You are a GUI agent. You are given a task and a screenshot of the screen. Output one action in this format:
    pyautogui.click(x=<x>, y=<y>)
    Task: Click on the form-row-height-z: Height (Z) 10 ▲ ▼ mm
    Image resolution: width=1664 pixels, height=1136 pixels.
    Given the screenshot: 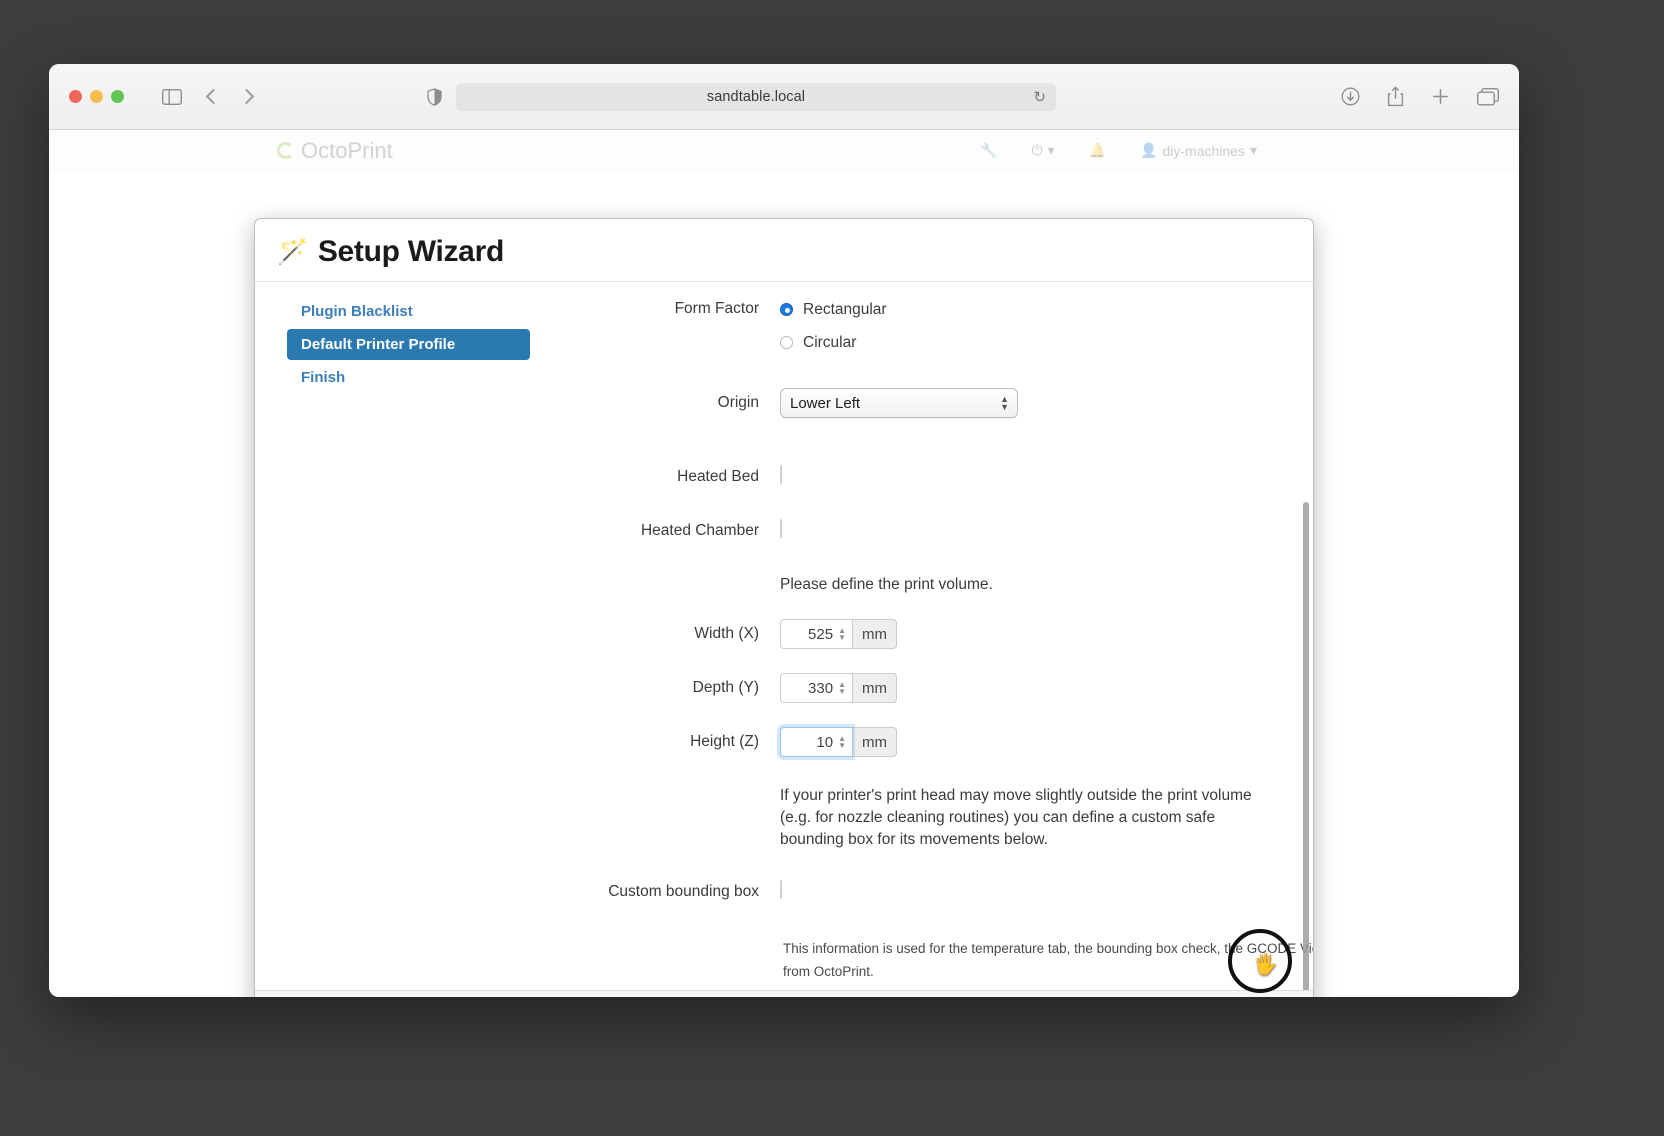 What is the action you would take?
    pyautogui.click(x=901, y=742)
    